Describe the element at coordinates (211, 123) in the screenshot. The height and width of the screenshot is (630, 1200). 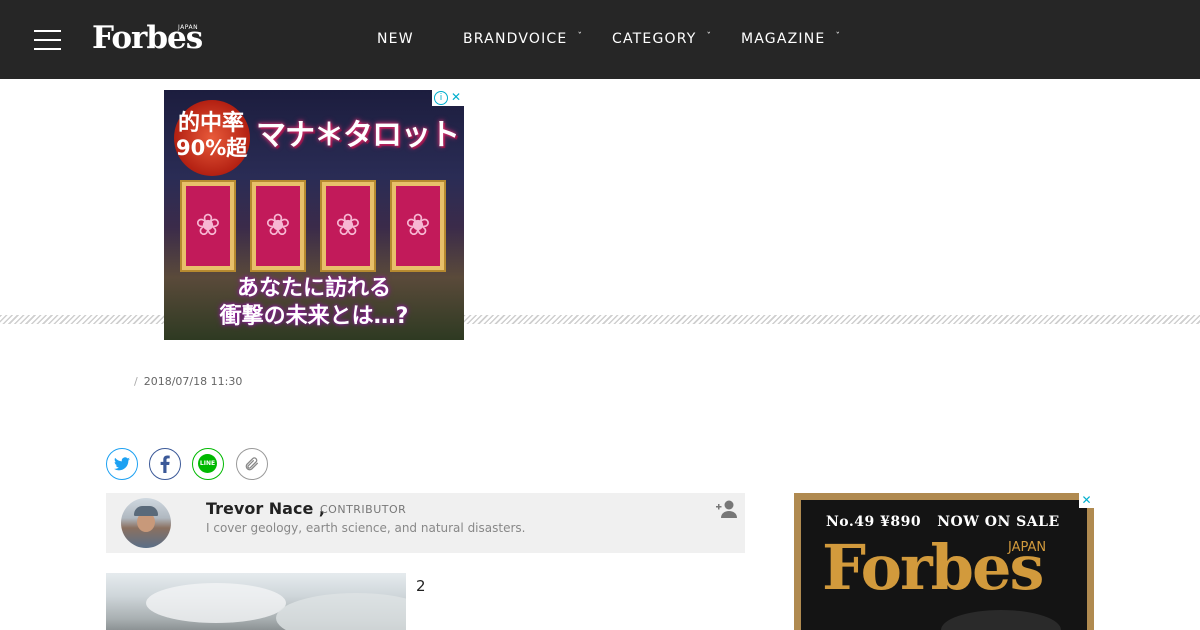
I see `ad-badge-line1: 的中率` at that location.